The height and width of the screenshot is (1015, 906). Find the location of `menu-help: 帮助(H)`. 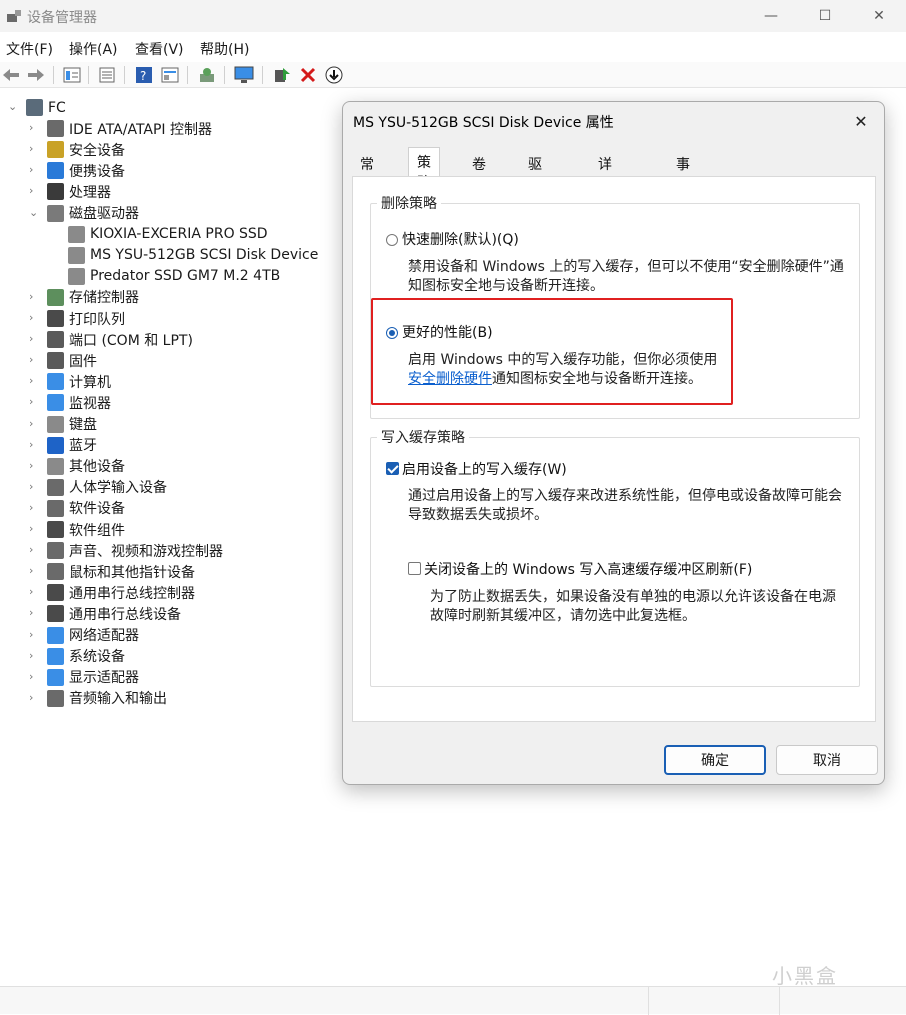

menu-help: 帮助(H) is located at coordinates (224, 49).